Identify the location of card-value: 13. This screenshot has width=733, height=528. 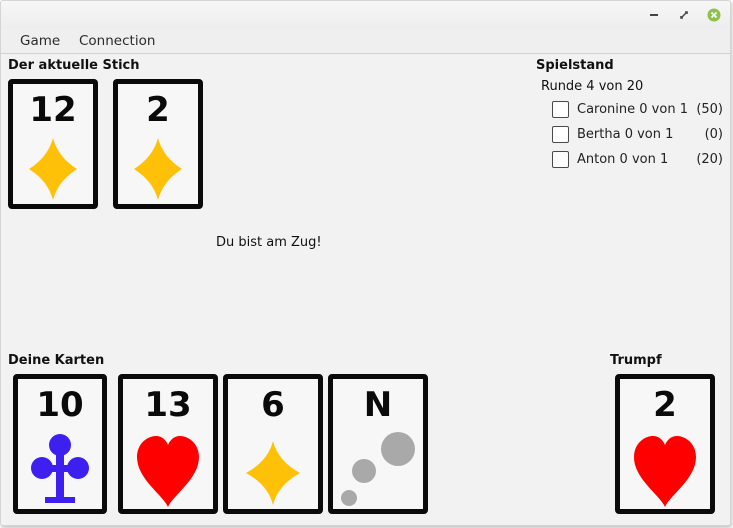
(168, 405).